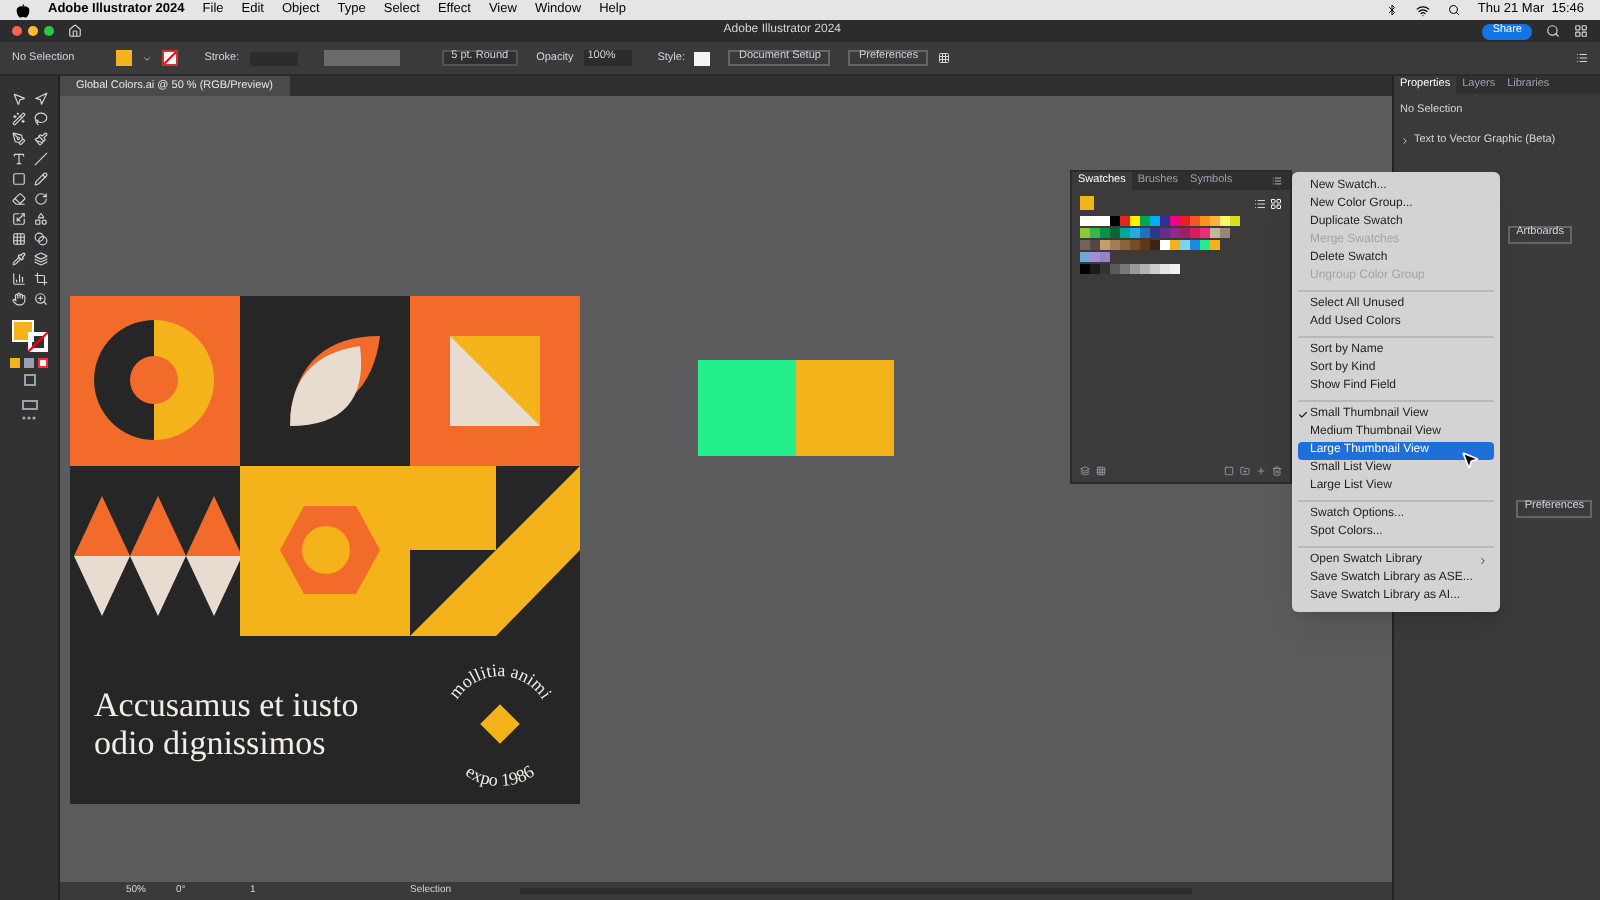 This screenshot has height=900, width=1600. What do you see at coordinates (18, 239) in the screenshot?
I see `mesh-icon` at bounding box center [18, 239].